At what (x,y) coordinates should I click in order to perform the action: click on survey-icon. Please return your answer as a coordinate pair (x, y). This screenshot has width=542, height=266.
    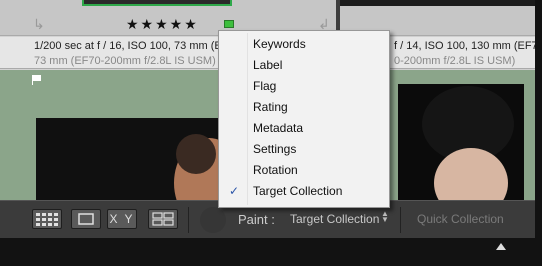
    Looking at the image, I should click on (163, 219).